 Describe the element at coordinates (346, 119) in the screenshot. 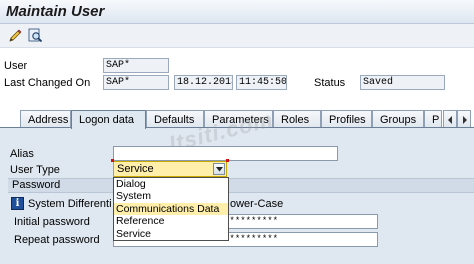

I see `tab-profiles: Profiles` at that location.